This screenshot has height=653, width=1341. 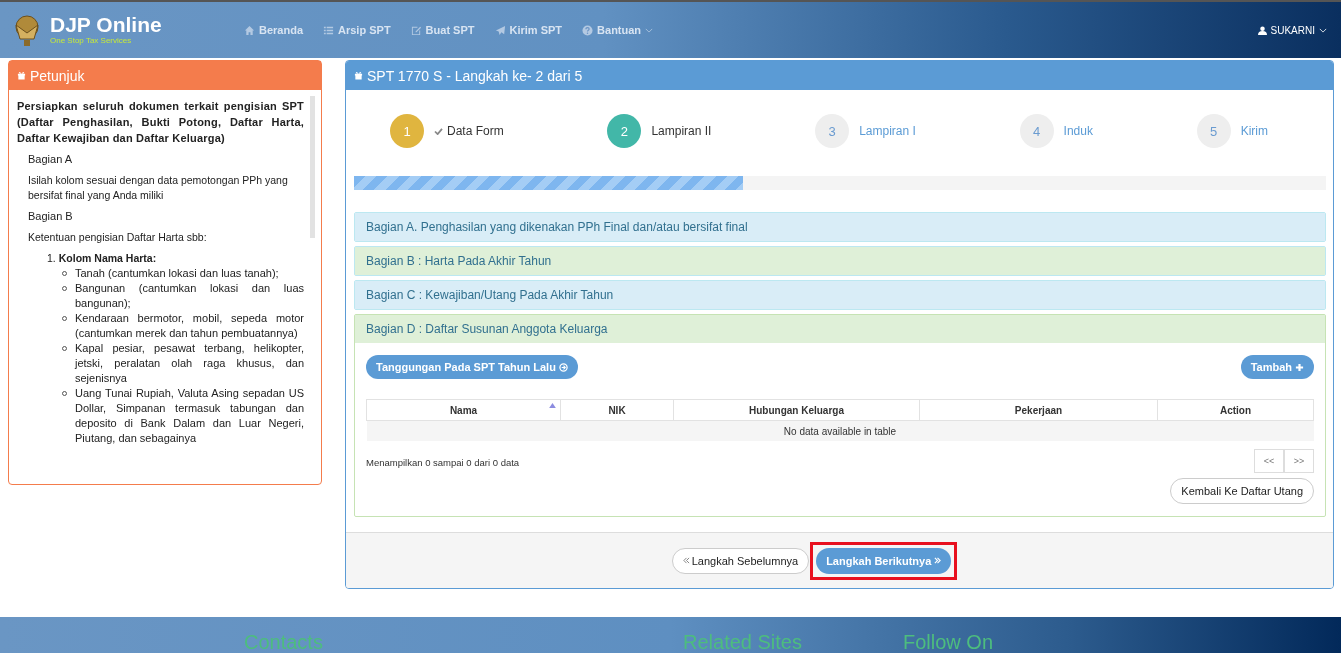 I want to click on footer-heading: Follow On, so click(x=948, y=642).